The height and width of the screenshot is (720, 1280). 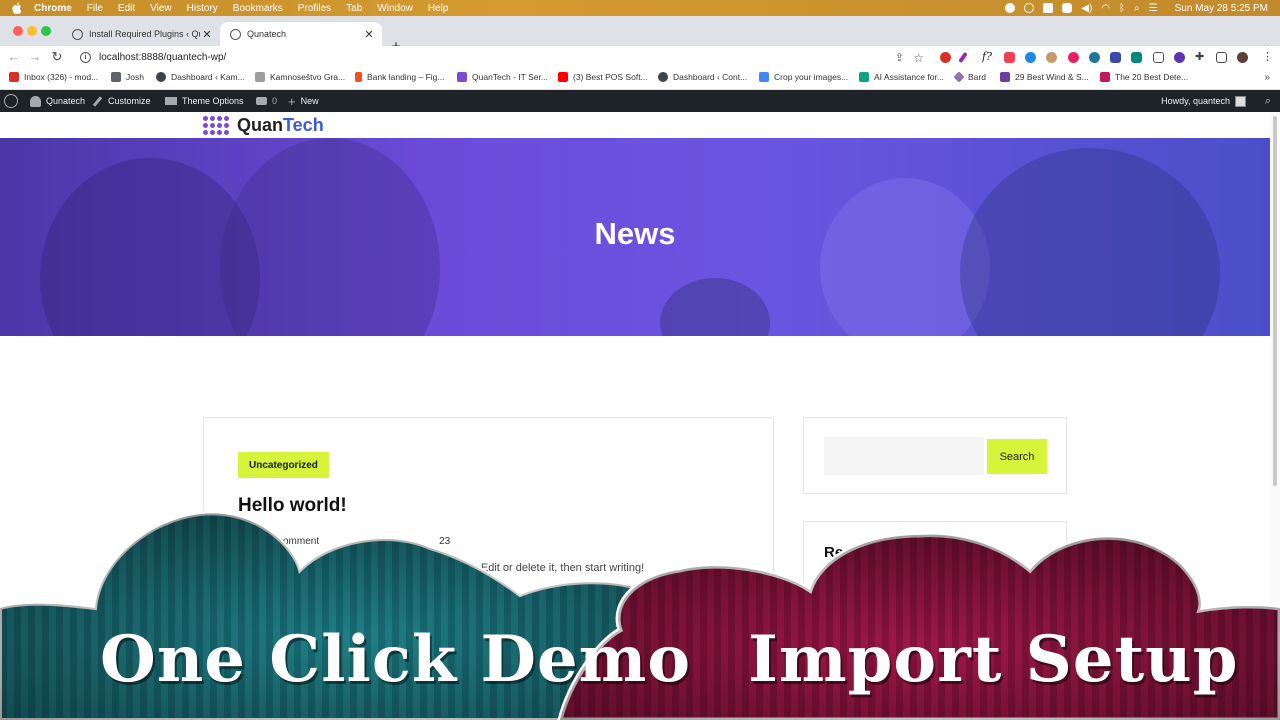 I want to click on wp-new-button: + New, so click(x=303, y=101).